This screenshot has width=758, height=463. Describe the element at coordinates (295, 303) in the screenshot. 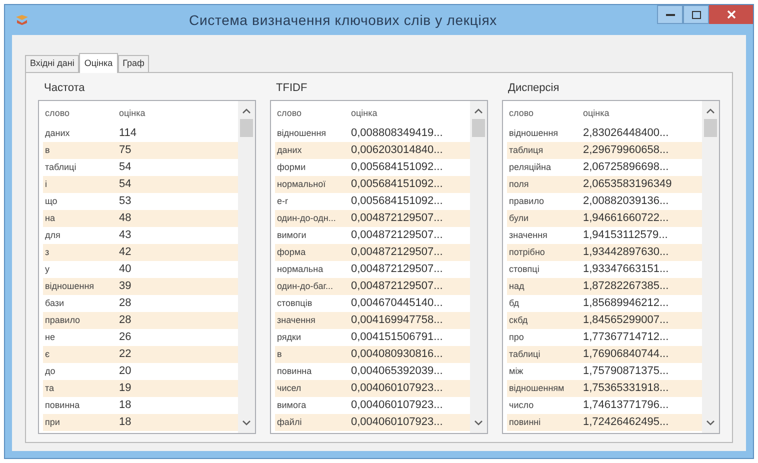

I see `table-cell-text: стовпців` at that location.